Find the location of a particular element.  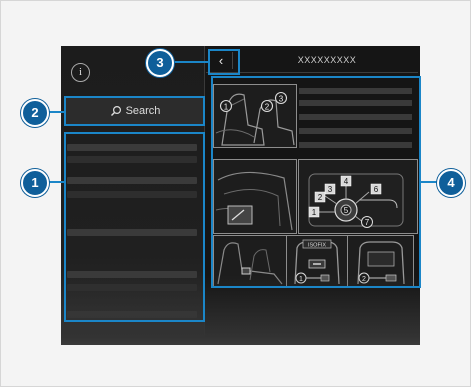

callout-badge-2: 2 is located at coordinates (35, 113).